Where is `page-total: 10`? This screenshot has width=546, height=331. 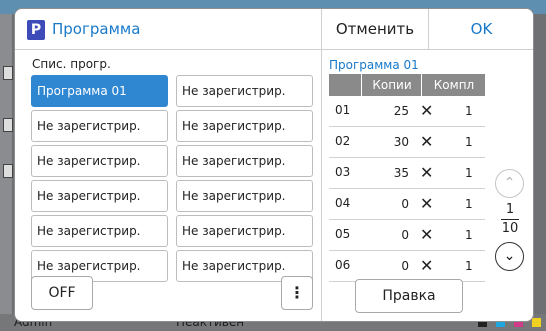 page-total: 10 is located at coordinates (510, 228).